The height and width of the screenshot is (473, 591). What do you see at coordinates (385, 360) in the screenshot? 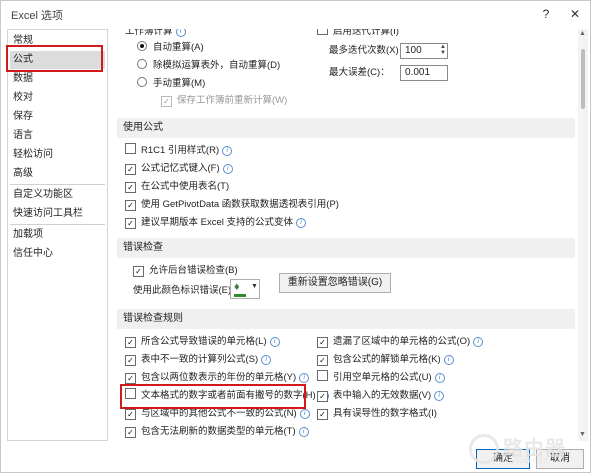
I see `rule-unlocked-cells-checkbox: ✓ 包含公式的解锁单元格(K) i` at bounding box center [385, 360].